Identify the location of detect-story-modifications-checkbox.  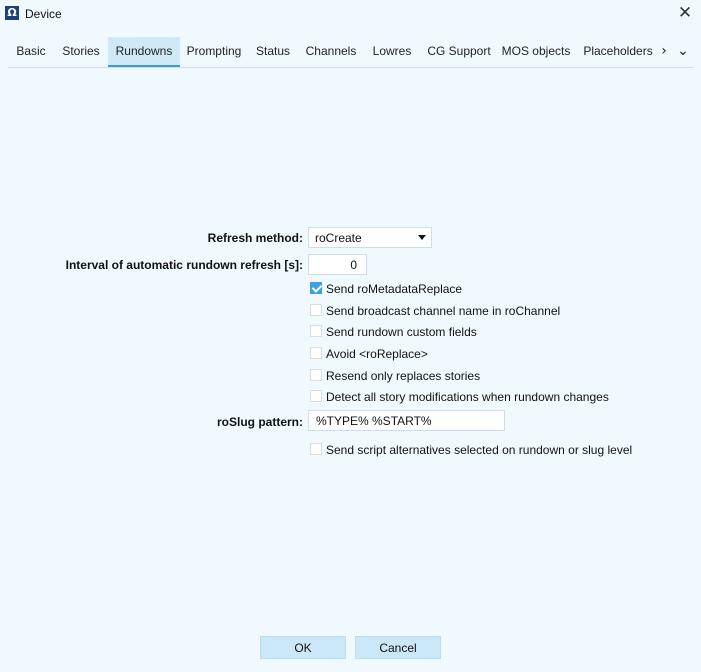
(316, 396).